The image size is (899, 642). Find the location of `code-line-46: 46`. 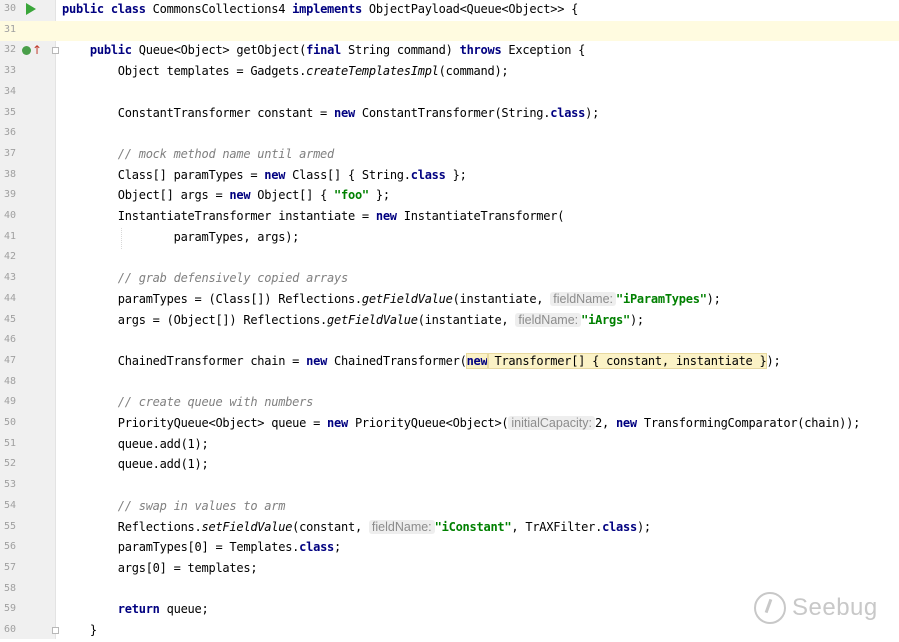

code-line-46: 46 is located at coordinates (449, 341).